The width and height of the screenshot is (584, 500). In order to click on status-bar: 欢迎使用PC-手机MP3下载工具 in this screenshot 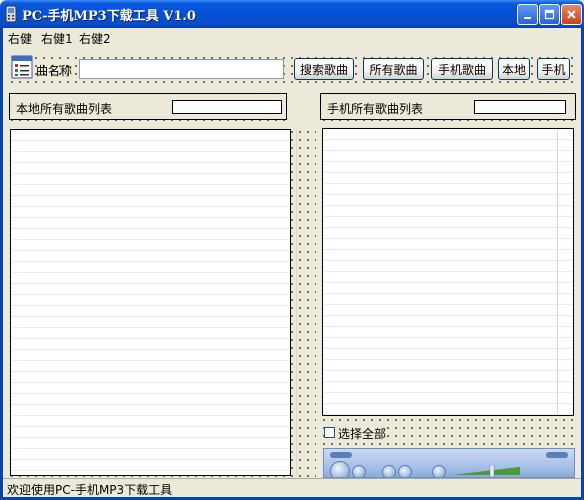, I will do `click(292, 487)`.